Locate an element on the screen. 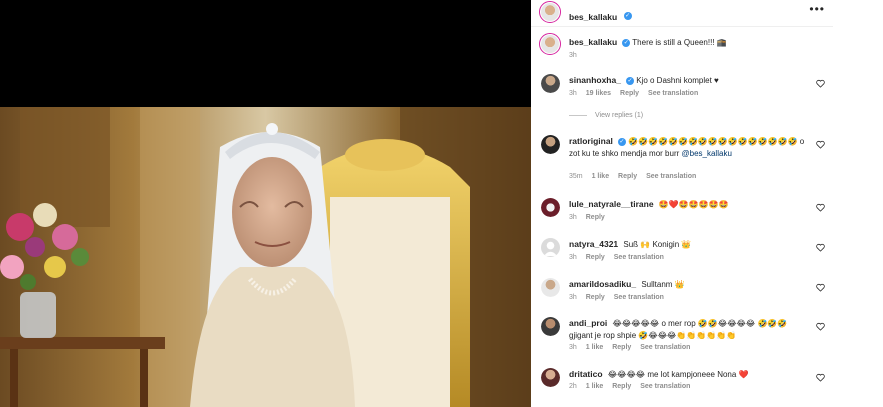 This screenshot has width=883, height=407. caption-username: bes_kallaku is located at coordinates (593, 42).